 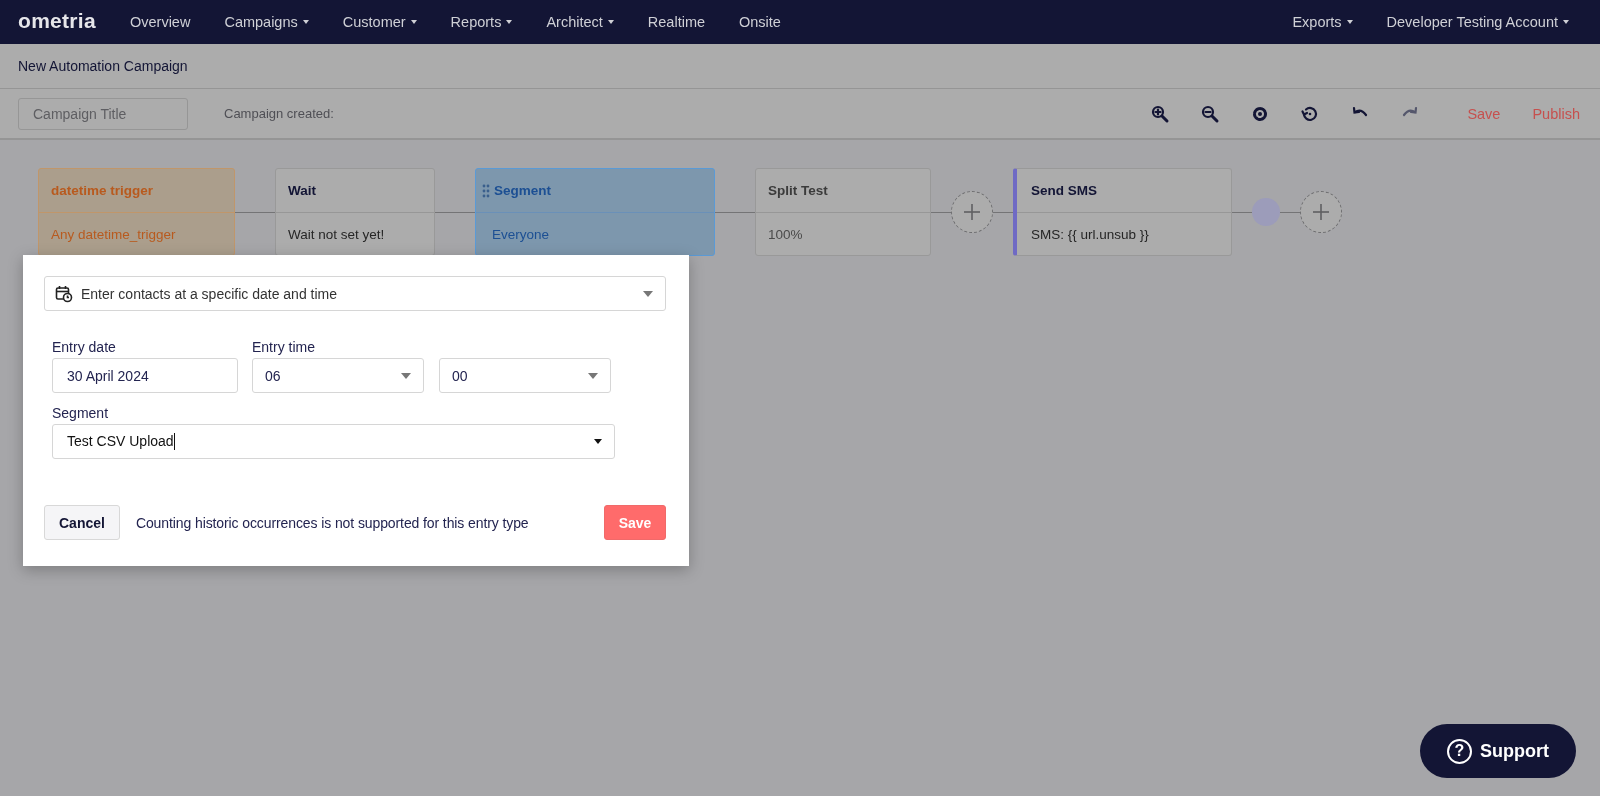 What do you see at coordinates (798, 190) in the screenshot?
I see `node-title: Split Test` at bounding box center [798, 190].